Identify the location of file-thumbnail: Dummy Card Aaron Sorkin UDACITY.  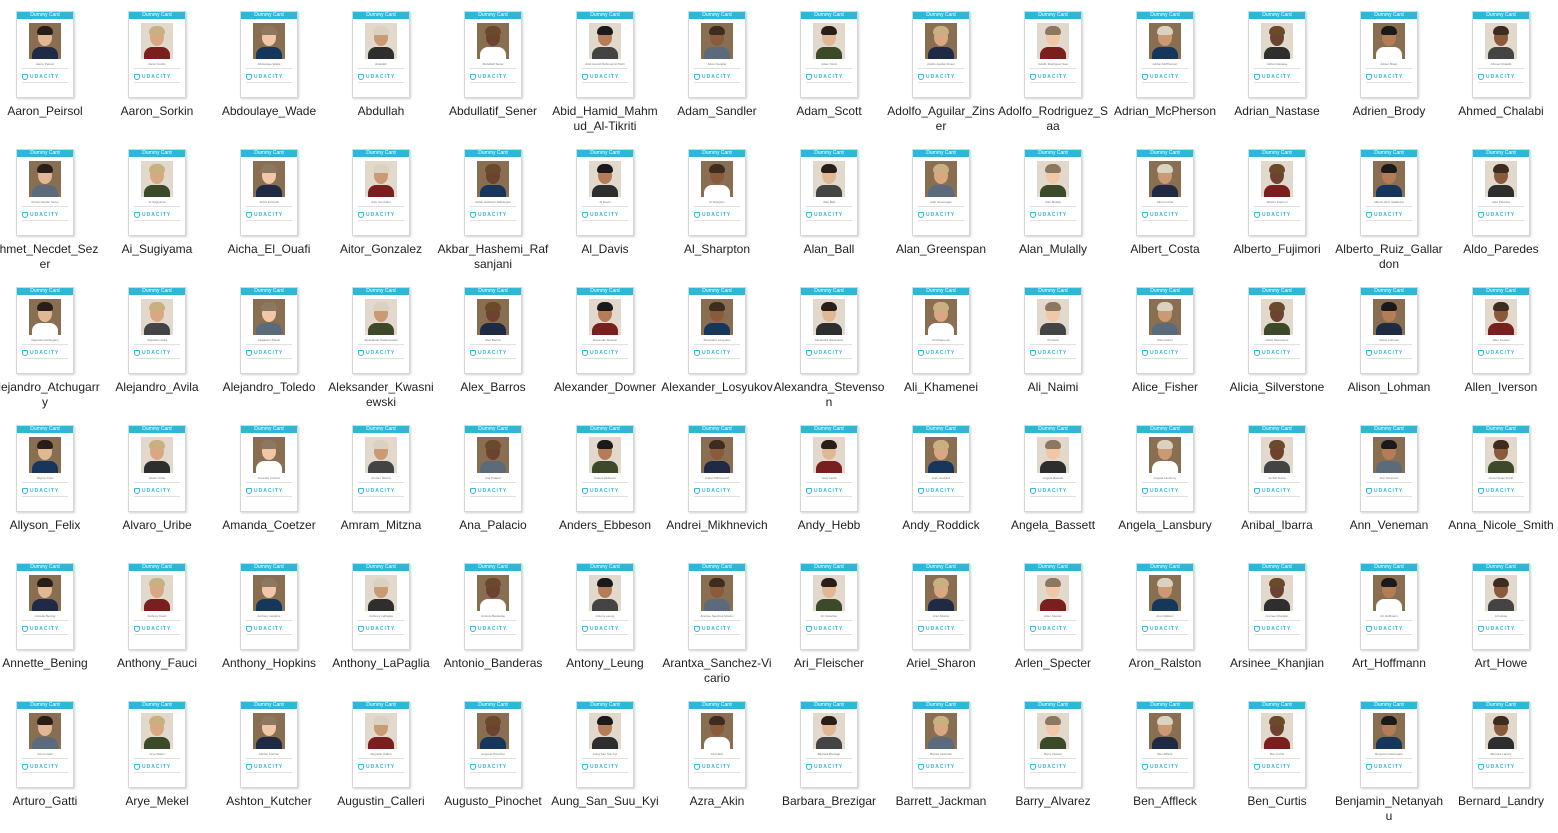
(157, 54).